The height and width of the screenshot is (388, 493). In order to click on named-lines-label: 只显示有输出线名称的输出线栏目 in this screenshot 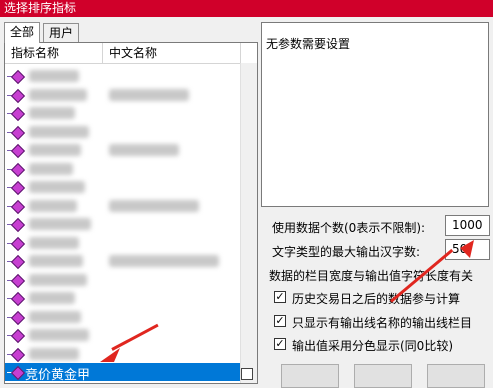, I will do `click(382, 323)`.